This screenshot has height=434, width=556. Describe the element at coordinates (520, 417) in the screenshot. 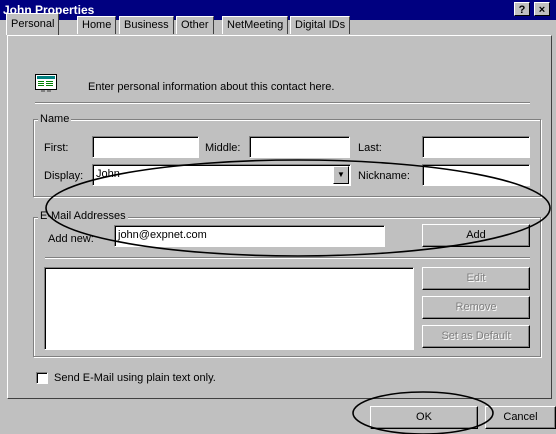

I see `cancel-button: Cancel` at that location.